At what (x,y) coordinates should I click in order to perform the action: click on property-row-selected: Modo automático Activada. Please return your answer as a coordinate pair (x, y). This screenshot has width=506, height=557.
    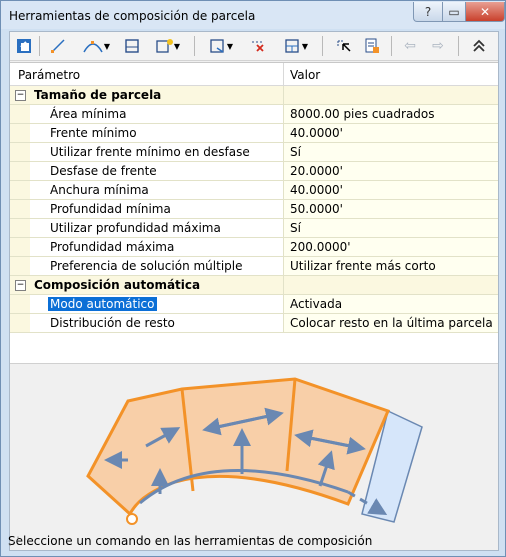
    Looking at the image, I should click on (254, 304).